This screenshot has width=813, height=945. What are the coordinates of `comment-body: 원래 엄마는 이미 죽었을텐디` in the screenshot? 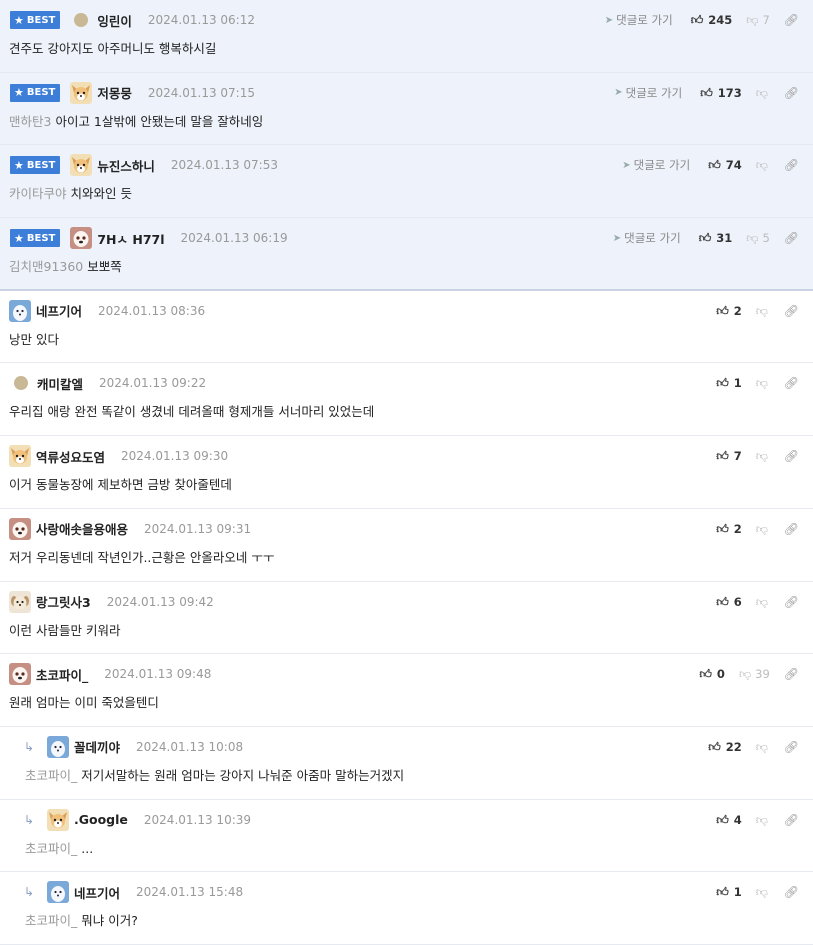 It's located at (406, 701).